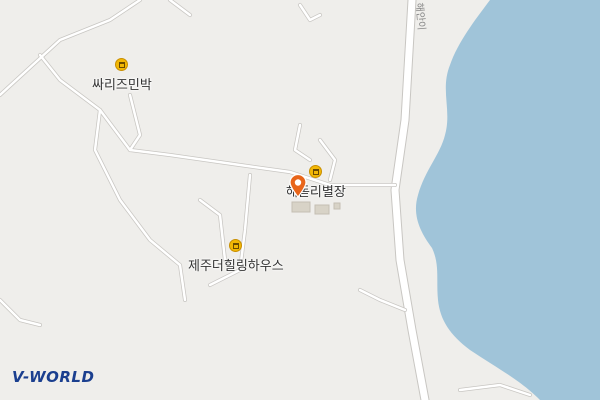 The width and height of the screenshot is (600, 400). Describe the element at coordinates (420, 16) in the screenshot. I see `road-label: 해안이` at that location.